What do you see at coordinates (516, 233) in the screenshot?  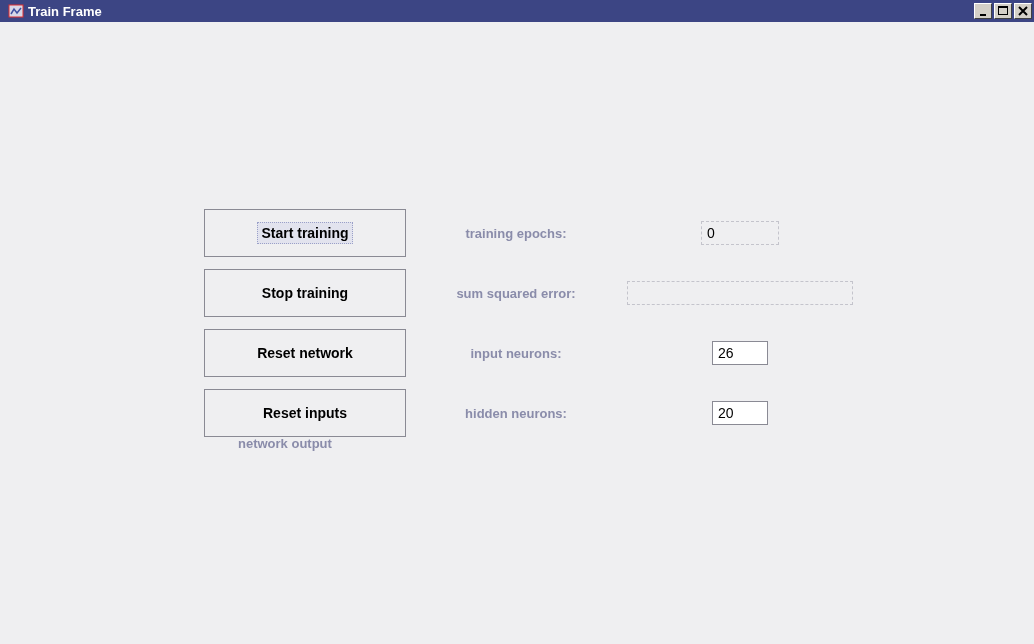 I see `field-label: training epochs:` at bounding box center [516, 233].